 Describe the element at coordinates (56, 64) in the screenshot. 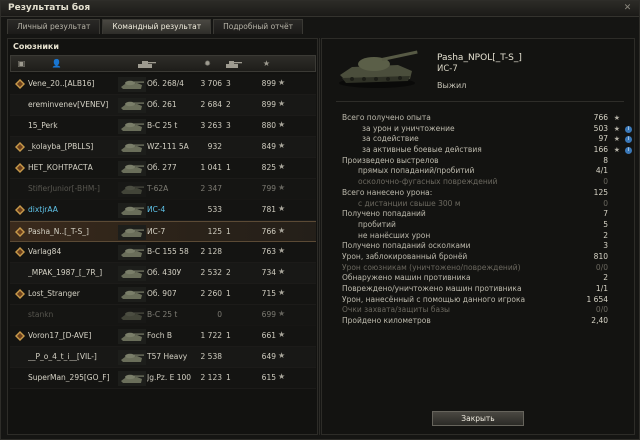

I see `player-column-icon: 👤` at that location.